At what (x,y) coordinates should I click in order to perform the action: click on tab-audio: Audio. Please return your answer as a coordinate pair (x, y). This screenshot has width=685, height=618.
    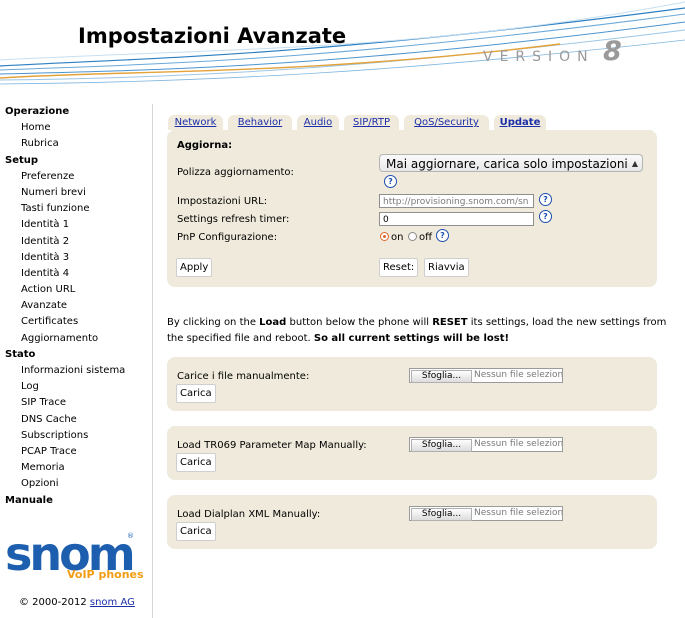
    Looking at the image, I should click on (318, 122).